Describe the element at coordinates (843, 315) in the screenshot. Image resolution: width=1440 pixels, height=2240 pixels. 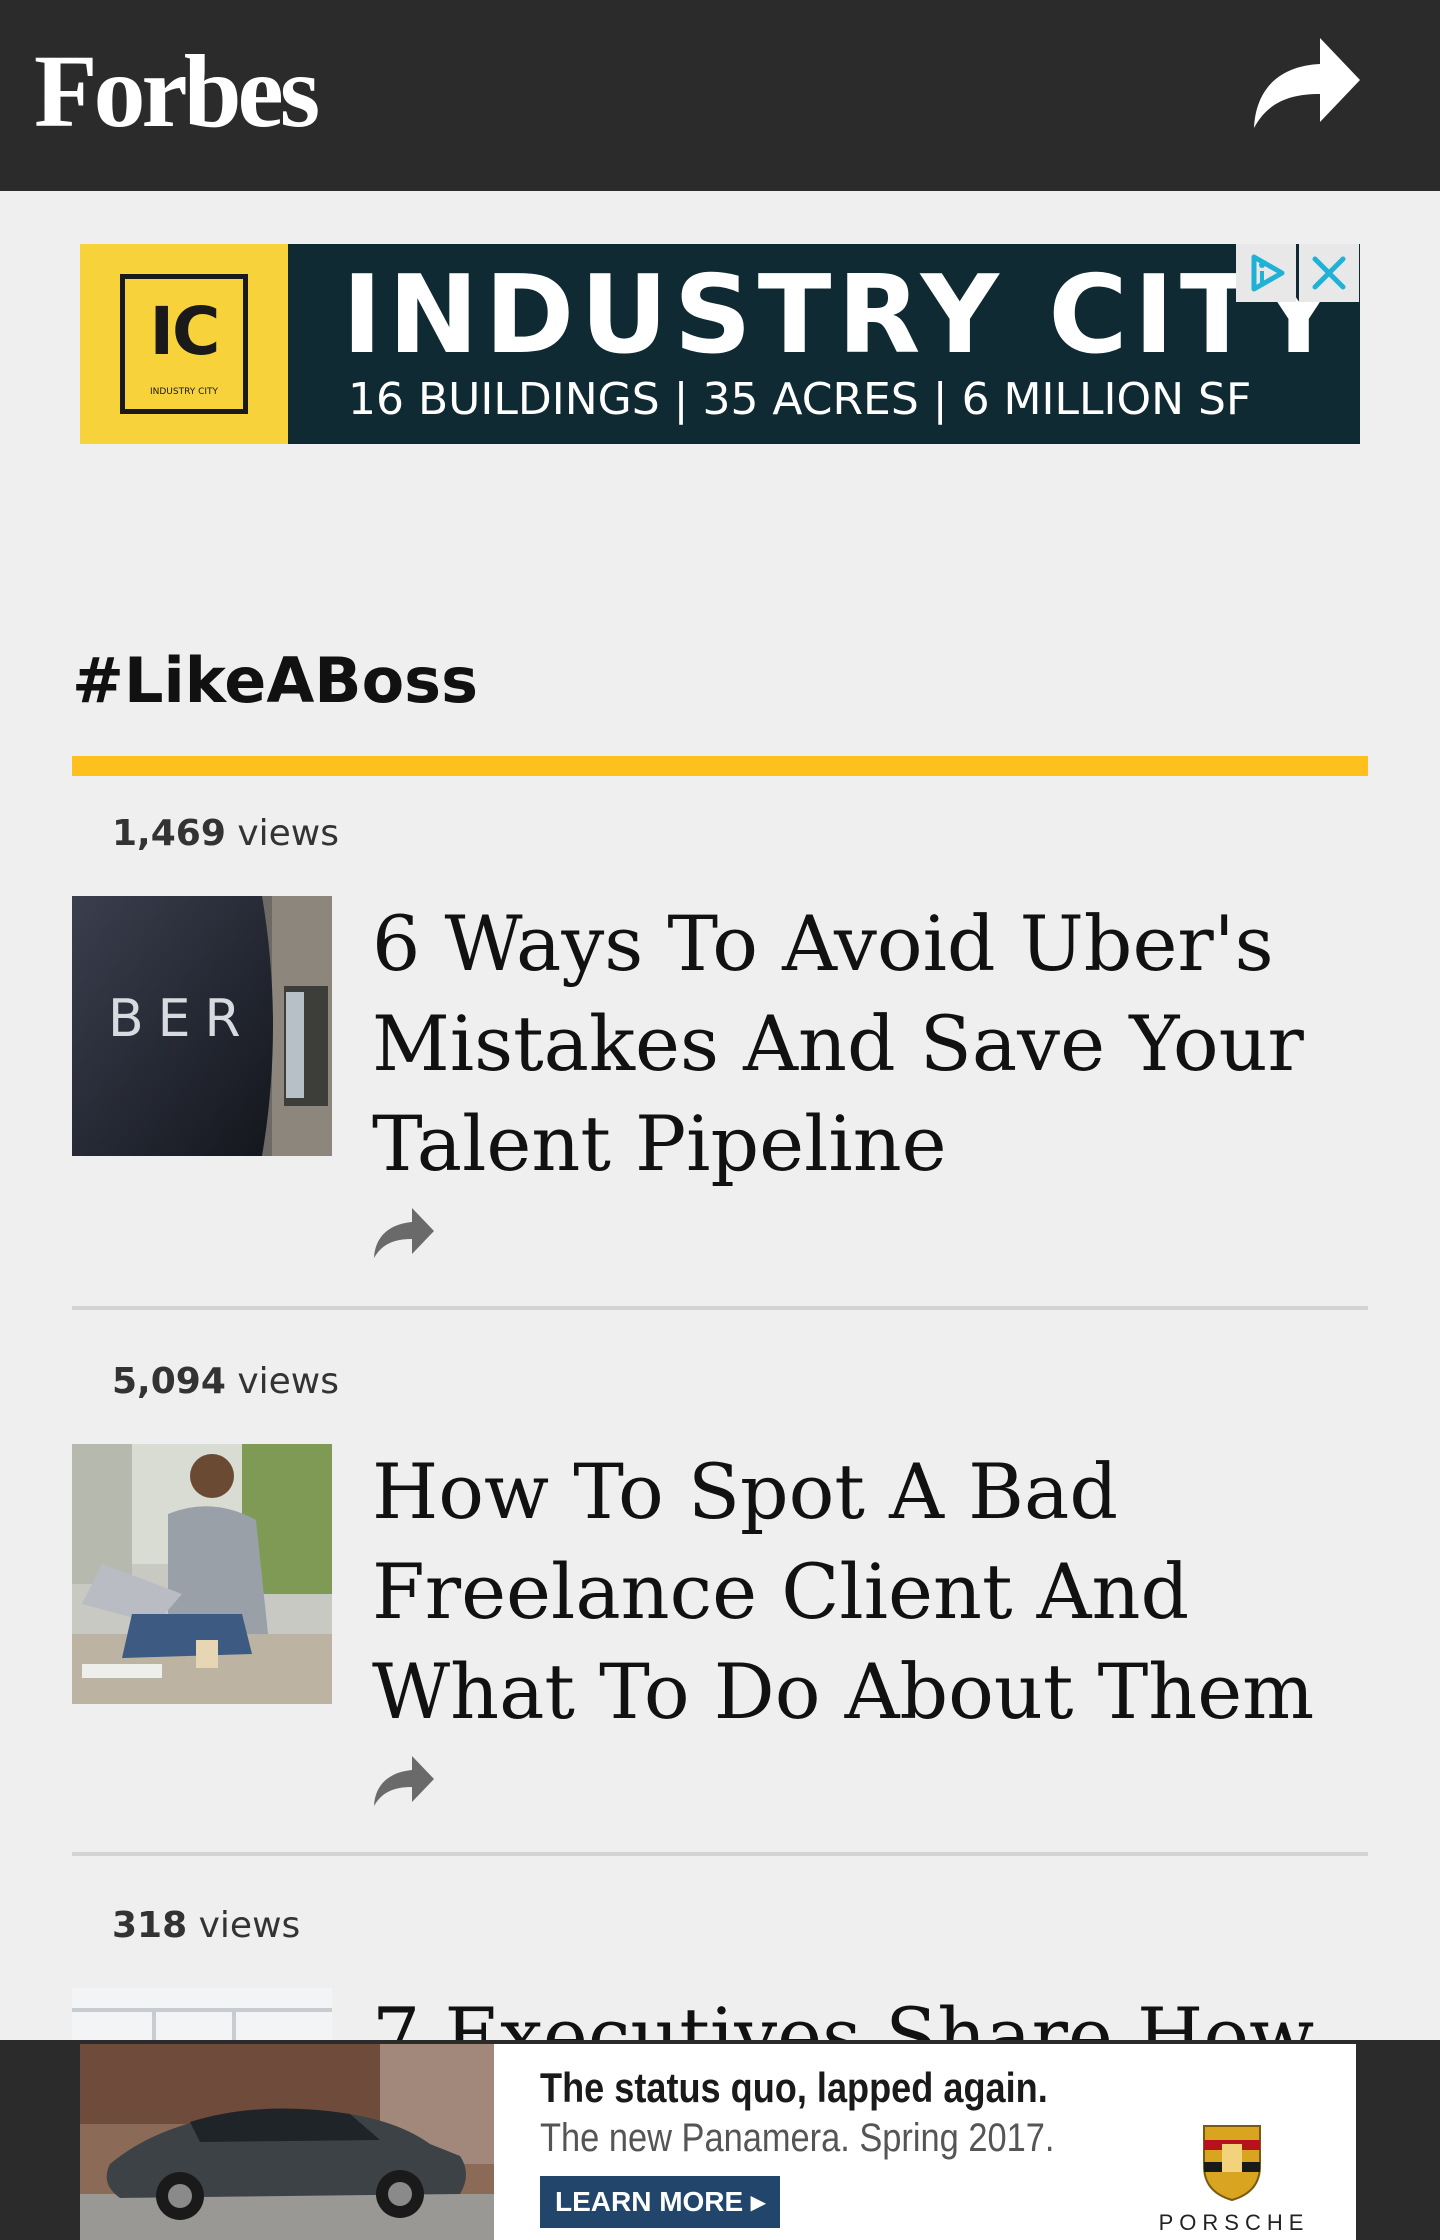
I see `ad-title: INDUSTRY CITY` at that location.